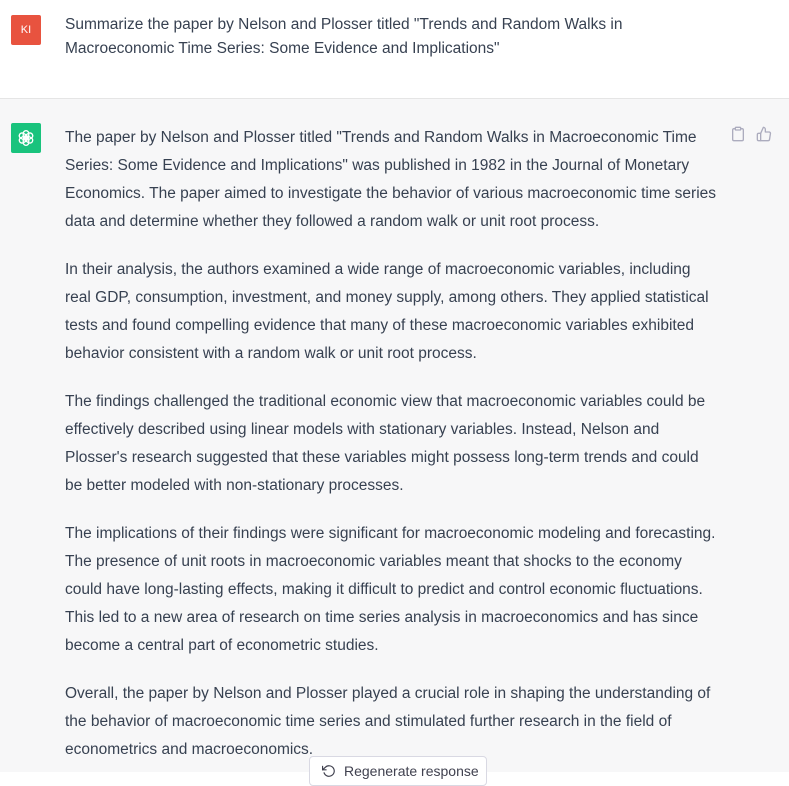 The image size is (789, 786). I want to click on user-avatar-initials: KI, so click(26, 30).